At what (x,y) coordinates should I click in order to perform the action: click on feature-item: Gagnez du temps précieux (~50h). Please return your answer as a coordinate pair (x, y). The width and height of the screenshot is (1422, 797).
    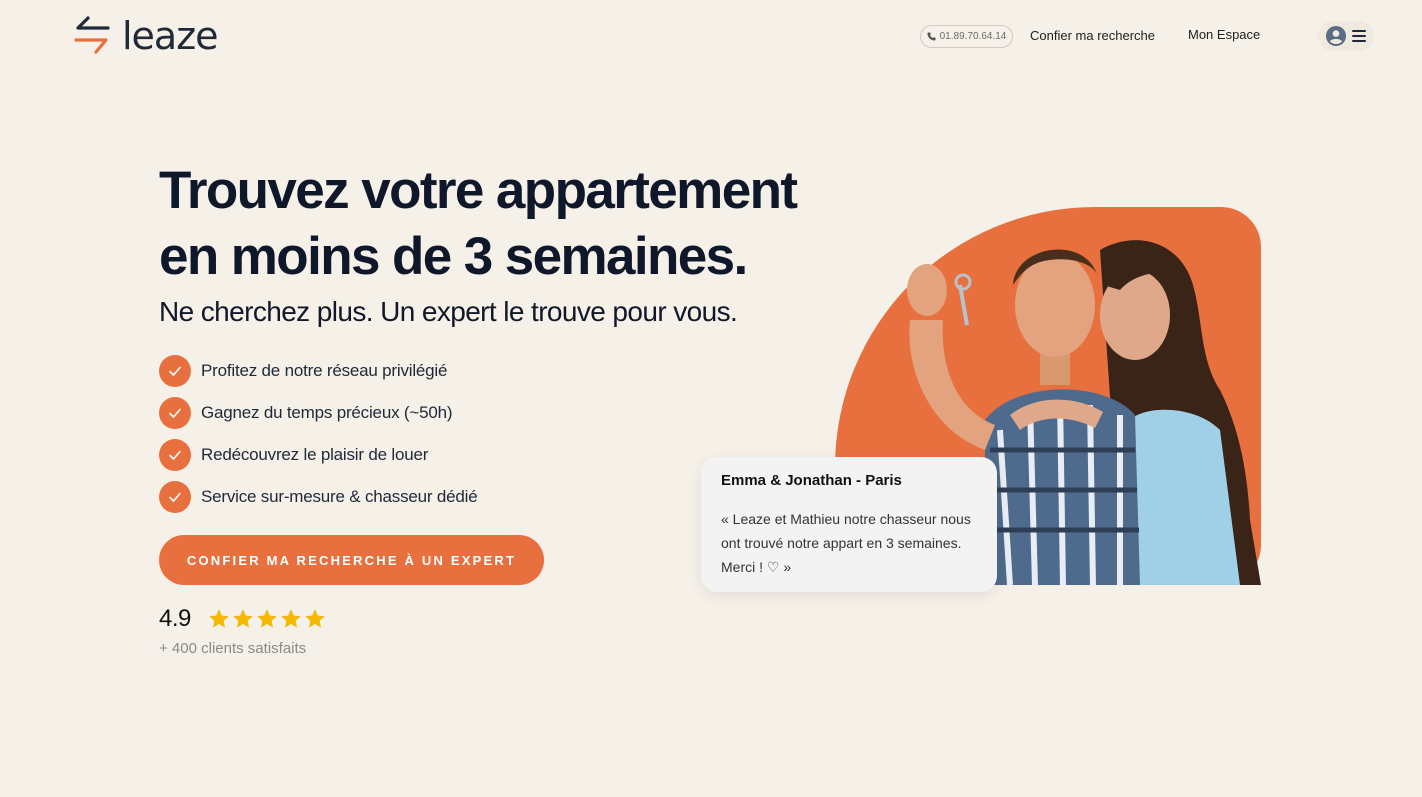
    Looking at the image, I should click on (318, 413).